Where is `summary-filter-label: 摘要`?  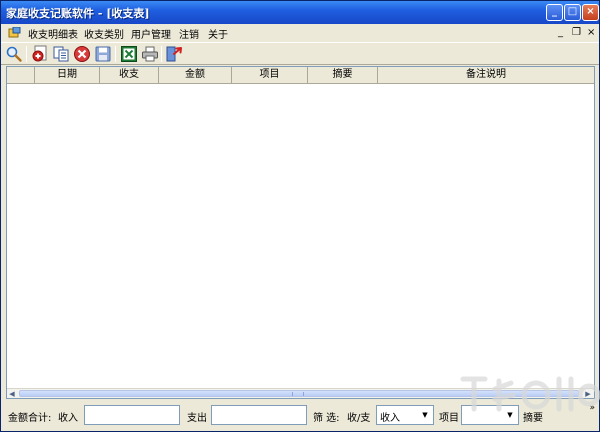 summary-filter-label: 摘要 is located at coordinates (533, 418).